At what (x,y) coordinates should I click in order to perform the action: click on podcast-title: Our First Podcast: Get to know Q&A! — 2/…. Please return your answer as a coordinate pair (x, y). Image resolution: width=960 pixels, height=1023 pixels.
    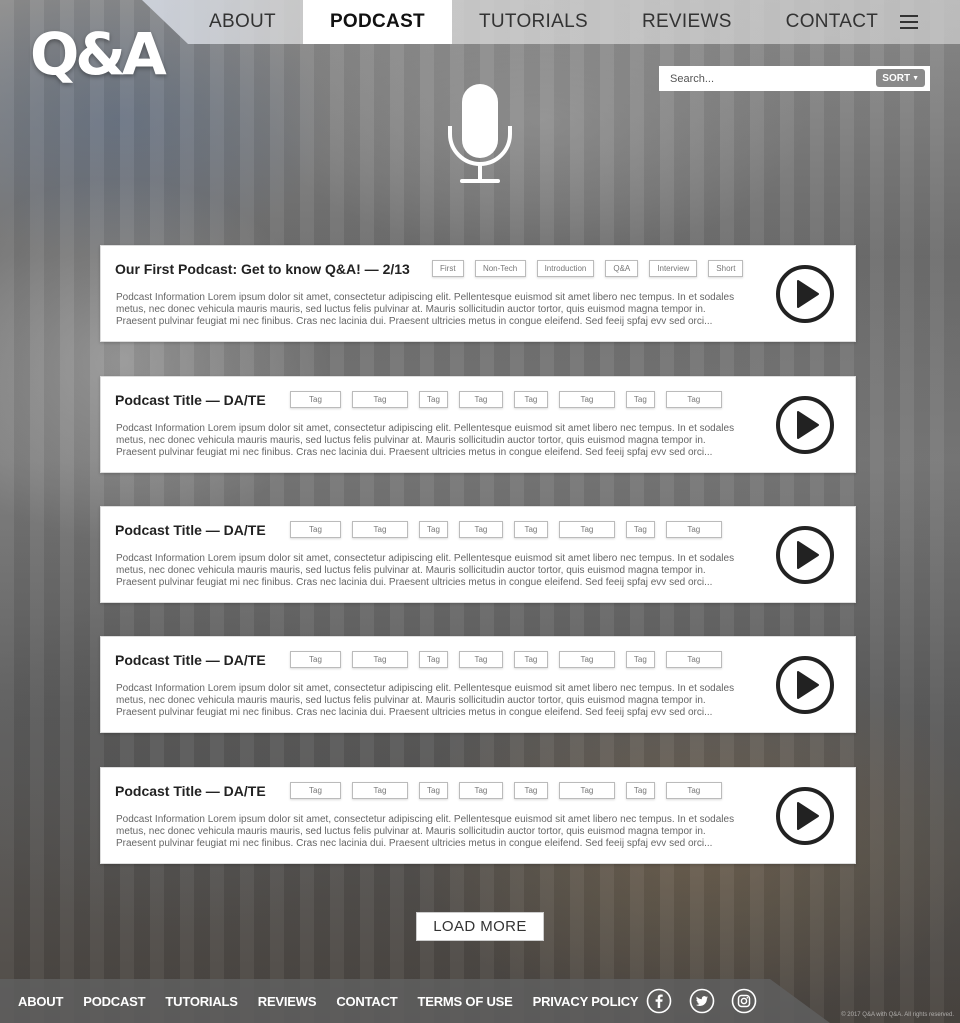
    Looking at the image, I should click on (262, 269).